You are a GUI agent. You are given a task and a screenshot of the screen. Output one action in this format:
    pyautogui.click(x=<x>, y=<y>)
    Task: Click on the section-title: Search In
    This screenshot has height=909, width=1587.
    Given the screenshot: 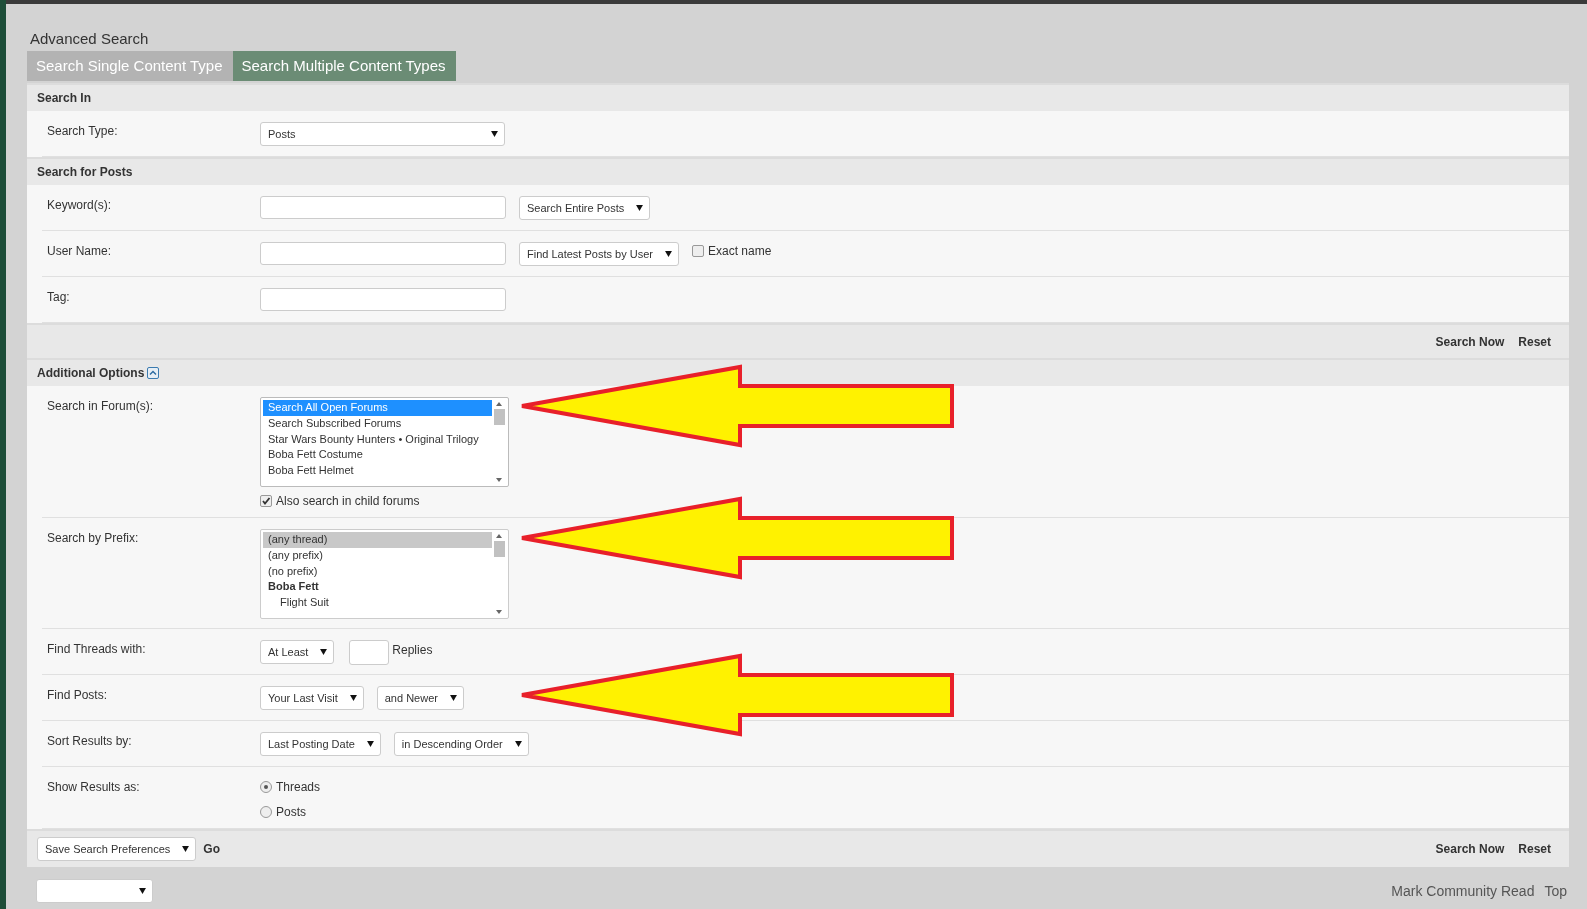 What is the action you would take?
    pyautogui.click(x=64, y=98)
    